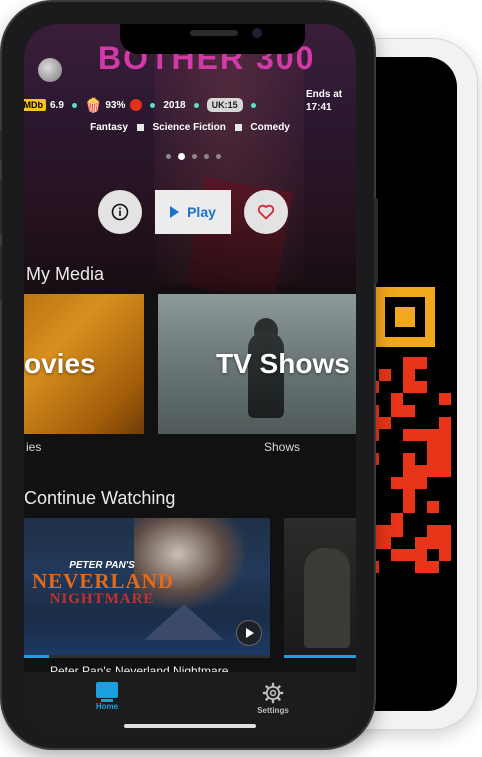 The image size is (482, 757). What do you see at coordinates (270, 127) in the screenshot?
I see `genre-item: Comedy` at bounding box center [270, 127].